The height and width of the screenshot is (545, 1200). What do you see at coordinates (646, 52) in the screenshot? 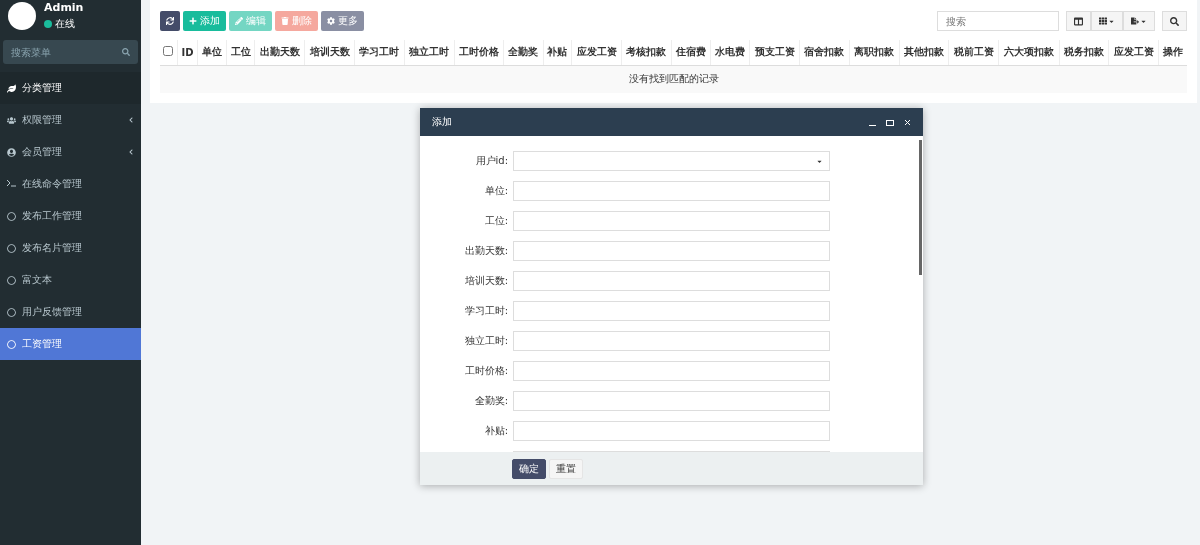
I see `column-header: 考核扣款` at bounding box center [646, 52].